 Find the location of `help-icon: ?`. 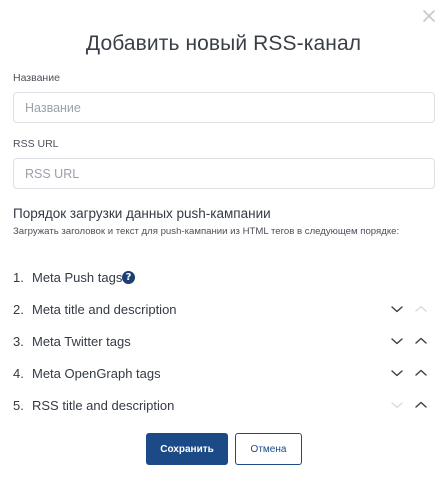

help-icon: ? is located at coordinates (128, 277).